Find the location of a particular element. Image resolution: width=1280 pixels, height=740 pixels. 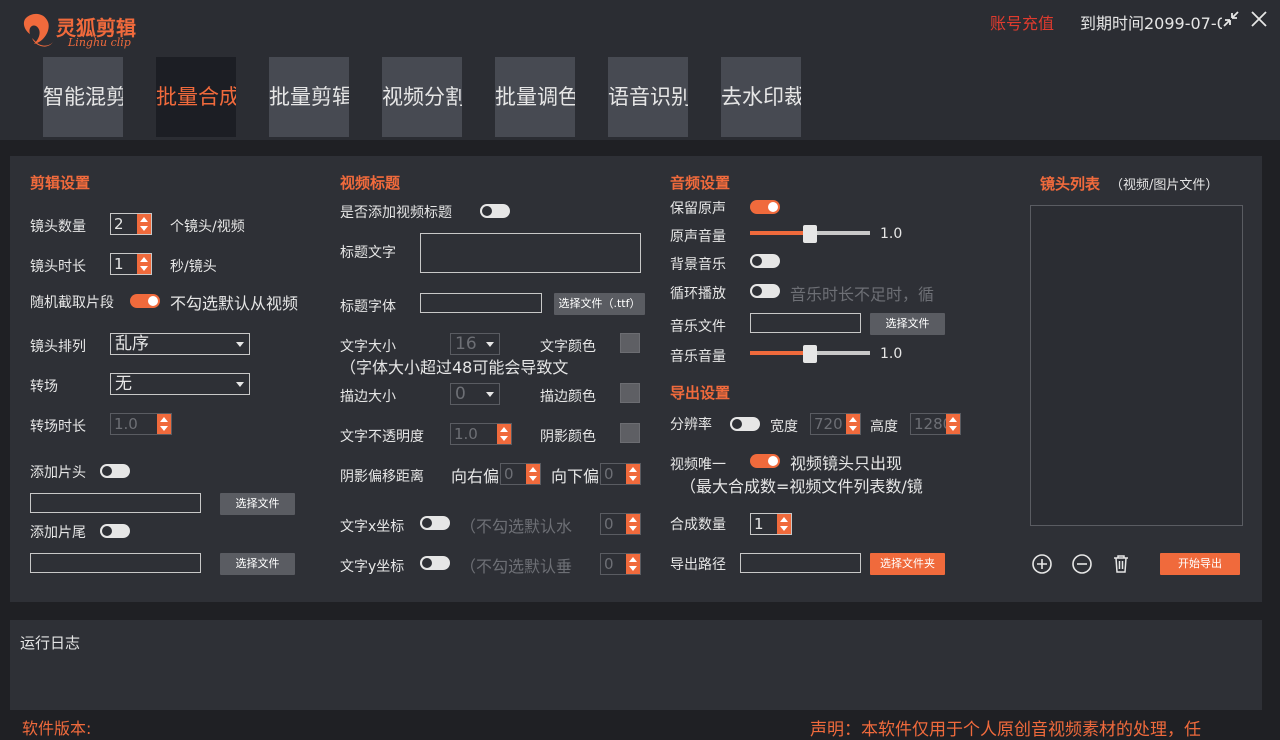

stroke-color-label: 描边颜色 is located at coordinates (568, 397).